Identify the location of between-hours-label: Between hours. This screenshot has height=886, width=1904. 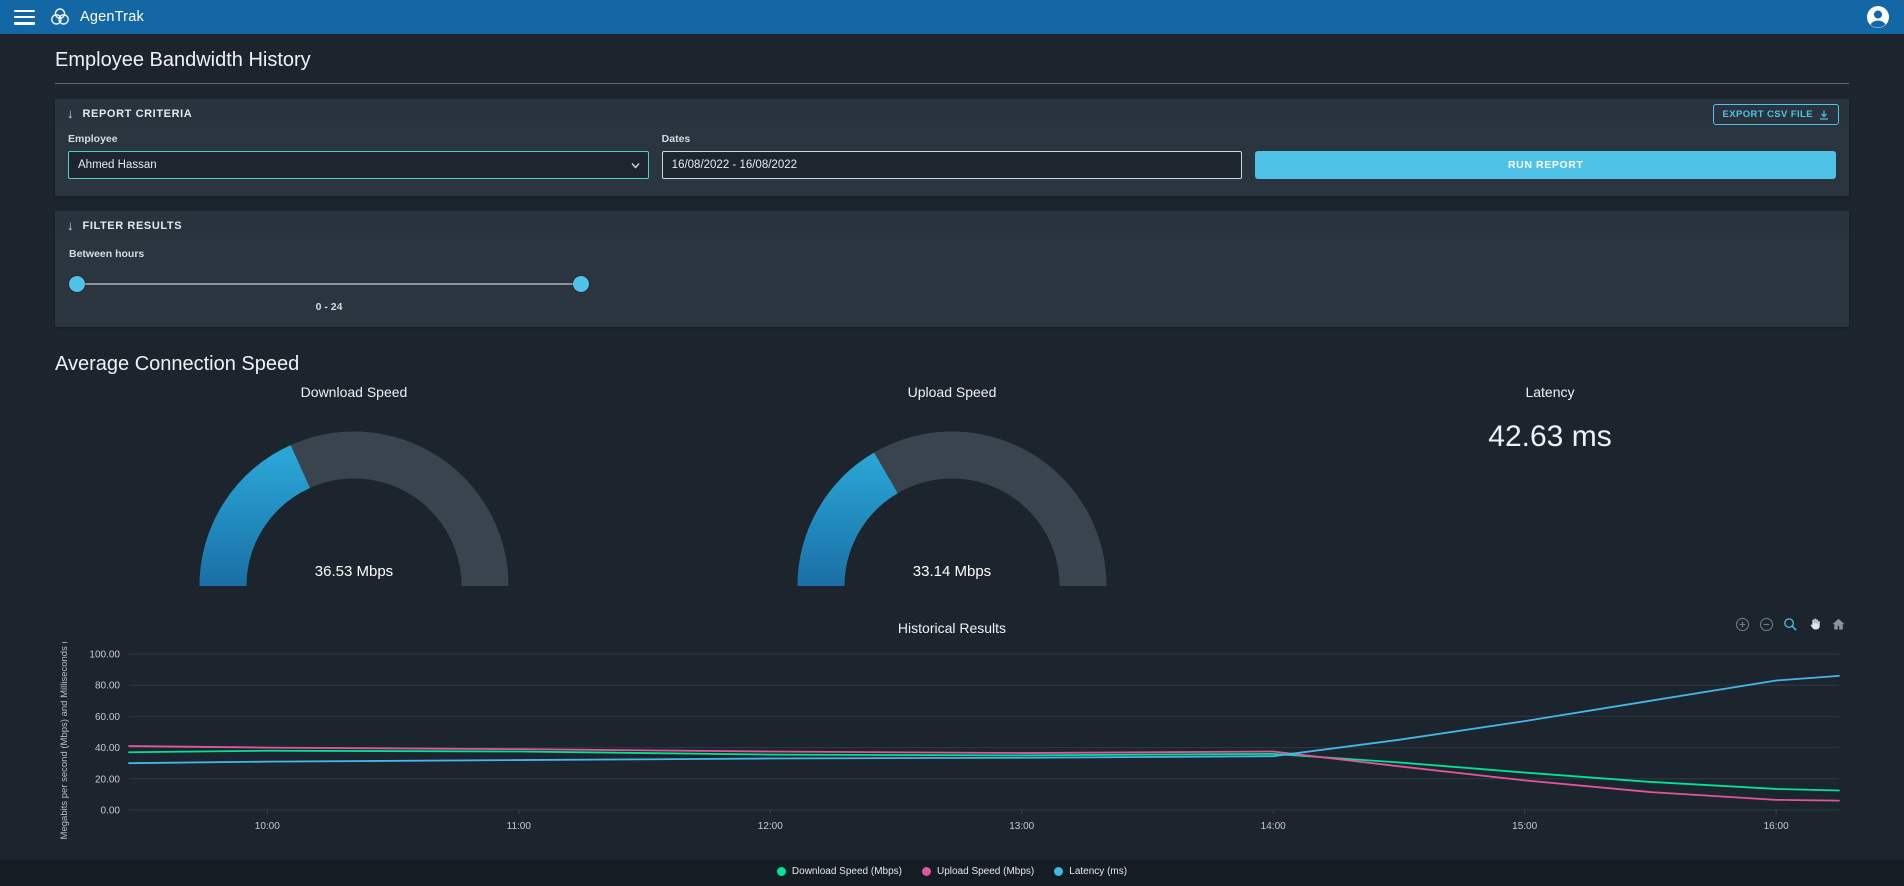
(107, 254).